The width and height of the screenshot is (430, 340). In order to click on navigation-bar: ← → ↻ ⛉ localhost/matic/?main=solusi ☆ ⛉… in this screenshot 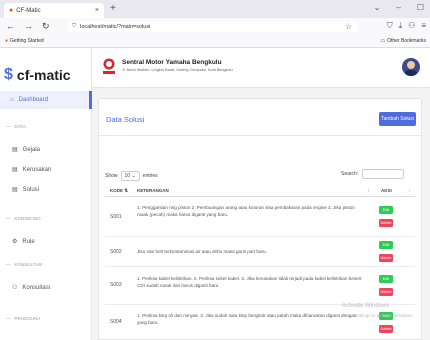, I will do `click(215, 26)`.